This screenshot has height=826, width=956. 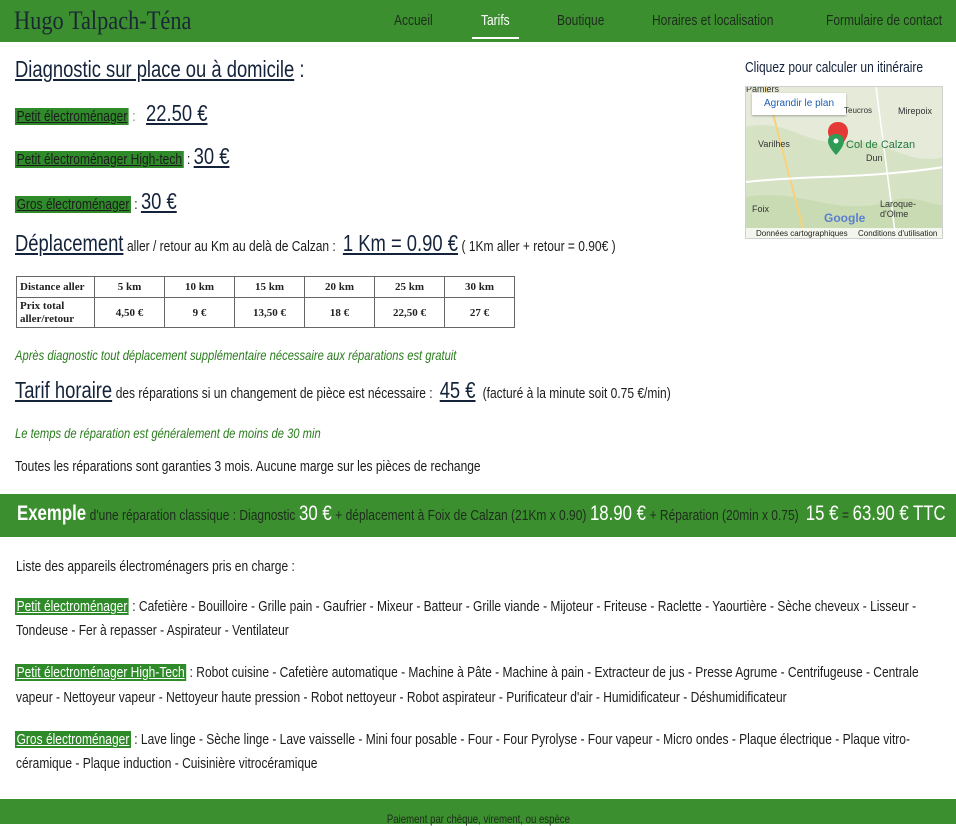 I want to click on table-cell: 22,50 €, so click(x=409, y=312).